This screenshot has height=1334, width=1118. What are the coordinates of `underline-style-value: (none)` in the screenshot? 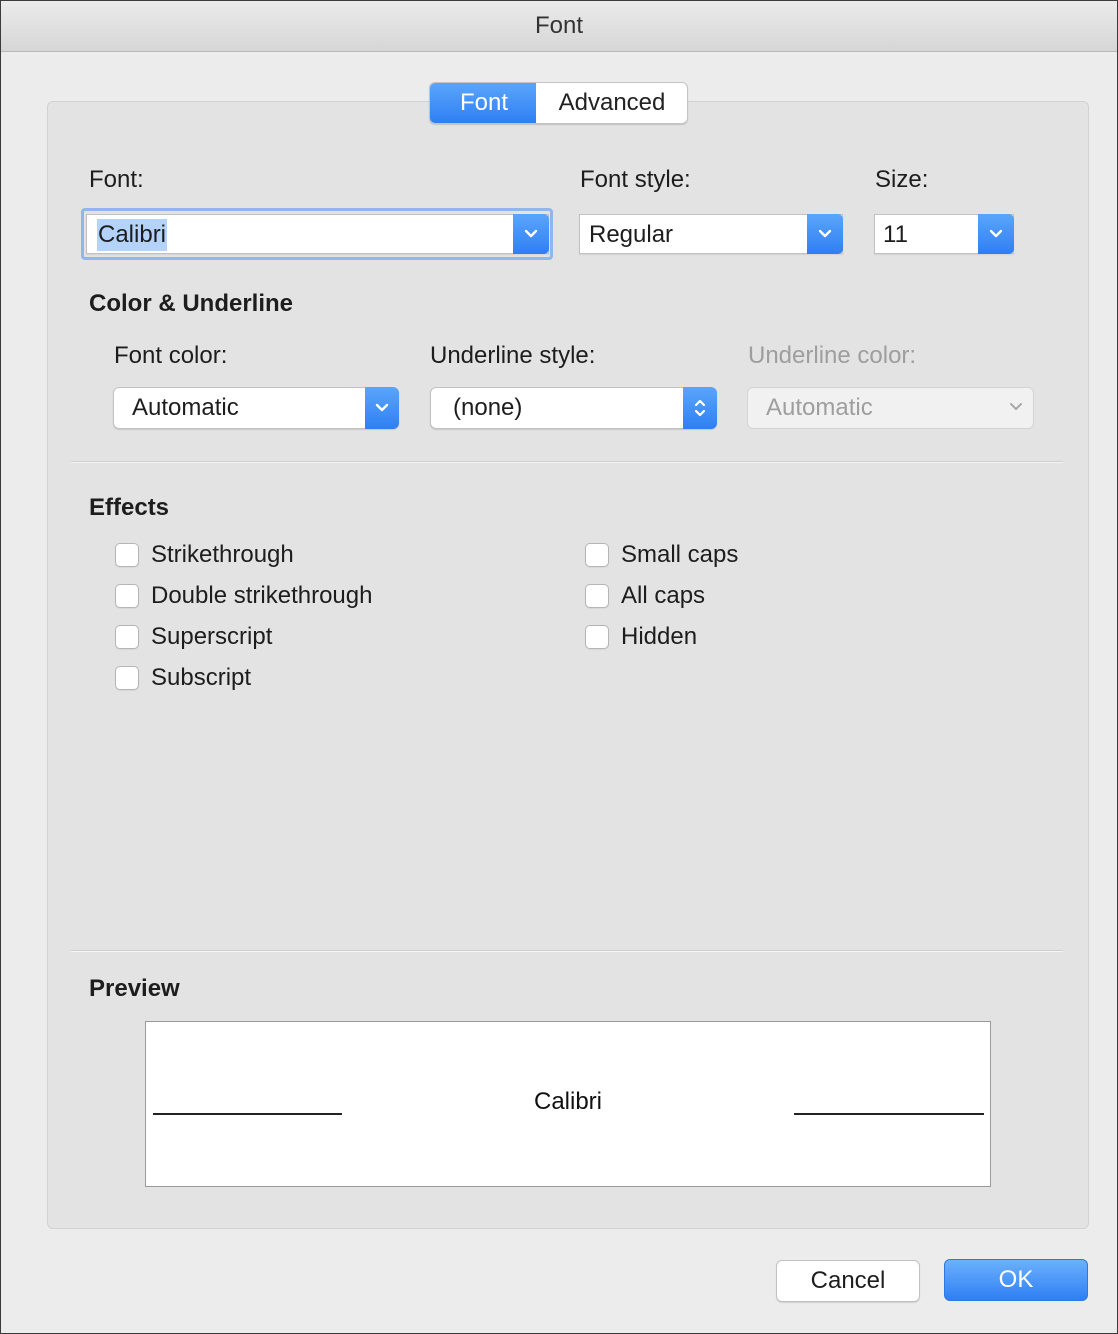 It's located at (488, 407).